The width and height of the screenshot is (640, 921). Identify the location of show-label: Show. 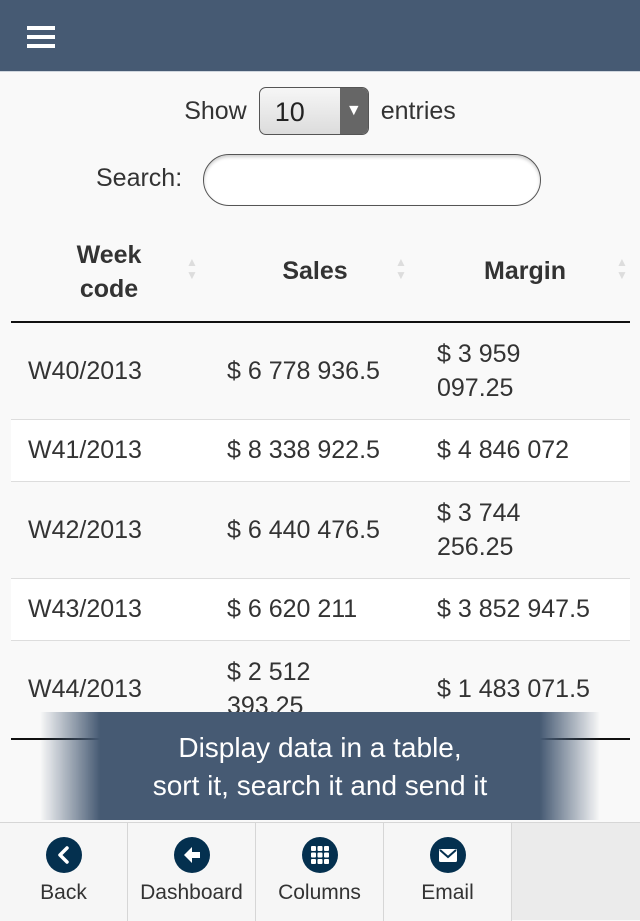
(215, 110).